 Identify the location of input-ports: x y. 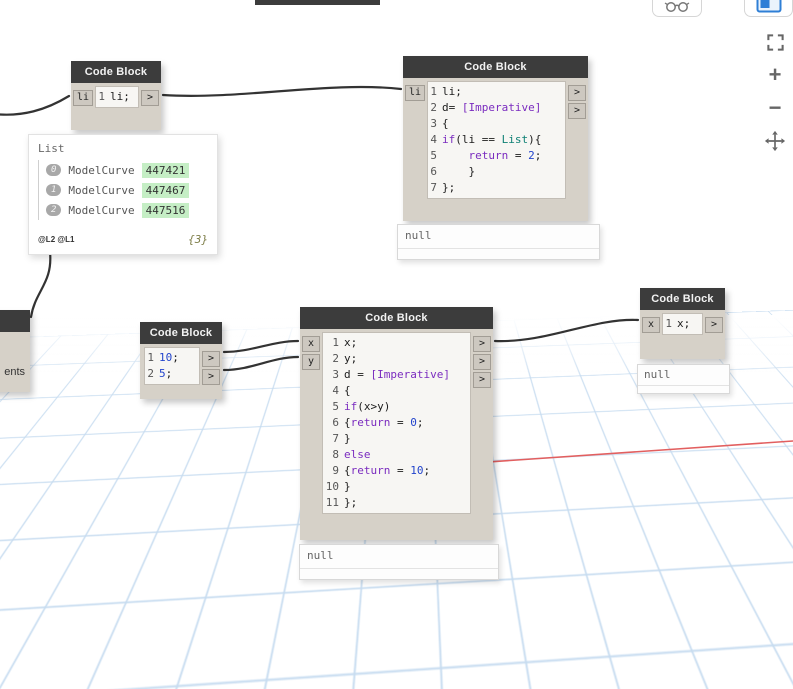
(311, 351).